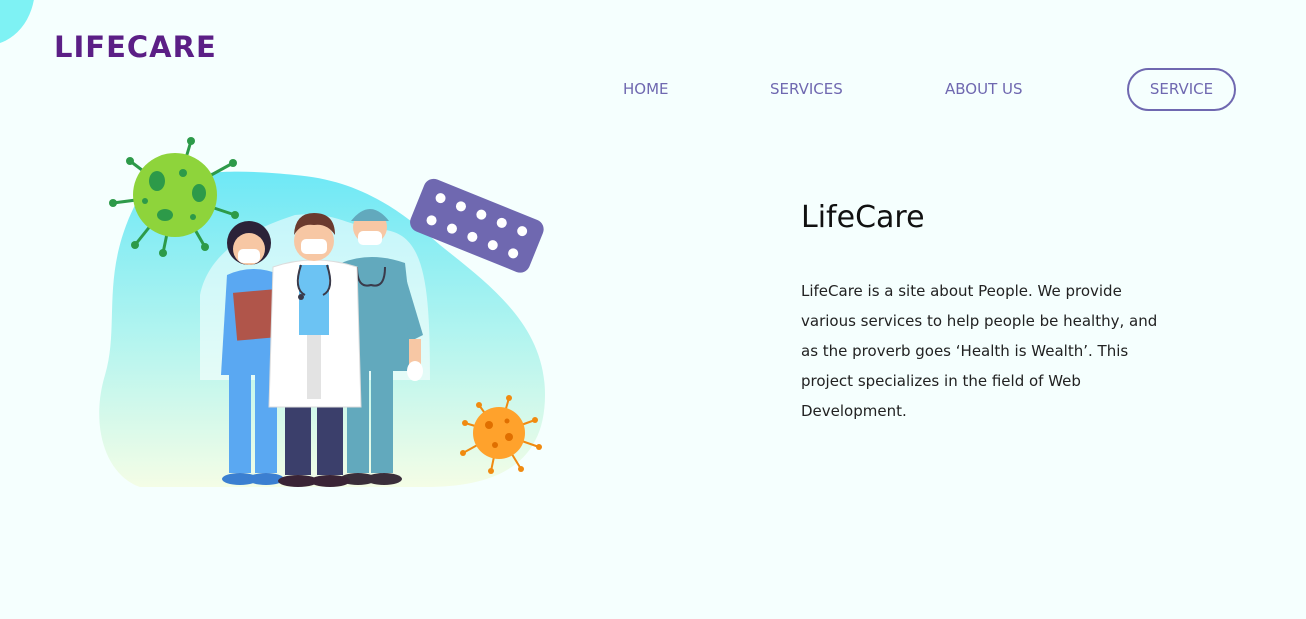 The image size is (1306, 619). I want to click on site-logo: LIFECARE, so click(135, 47).